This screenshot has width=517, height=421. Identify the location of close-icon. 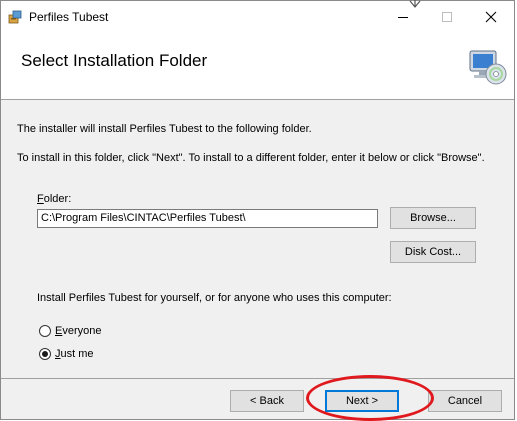
(491, 17).